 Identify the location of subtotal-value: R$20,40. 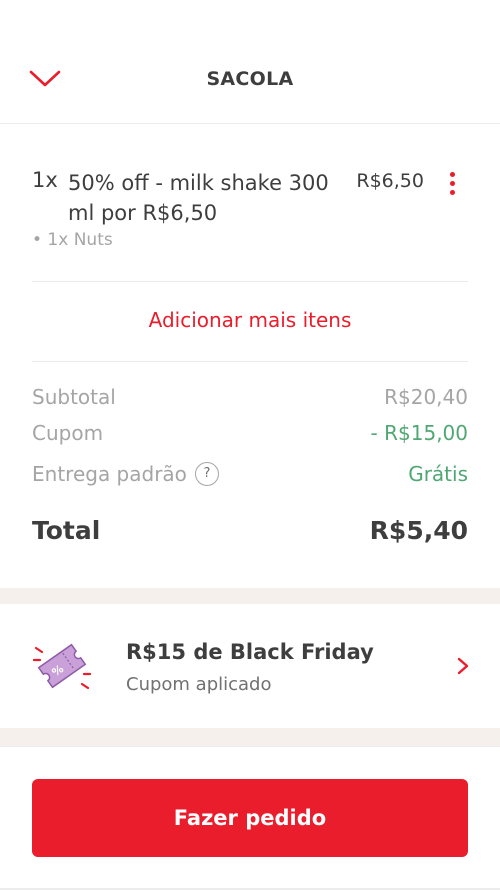
(426, 397).